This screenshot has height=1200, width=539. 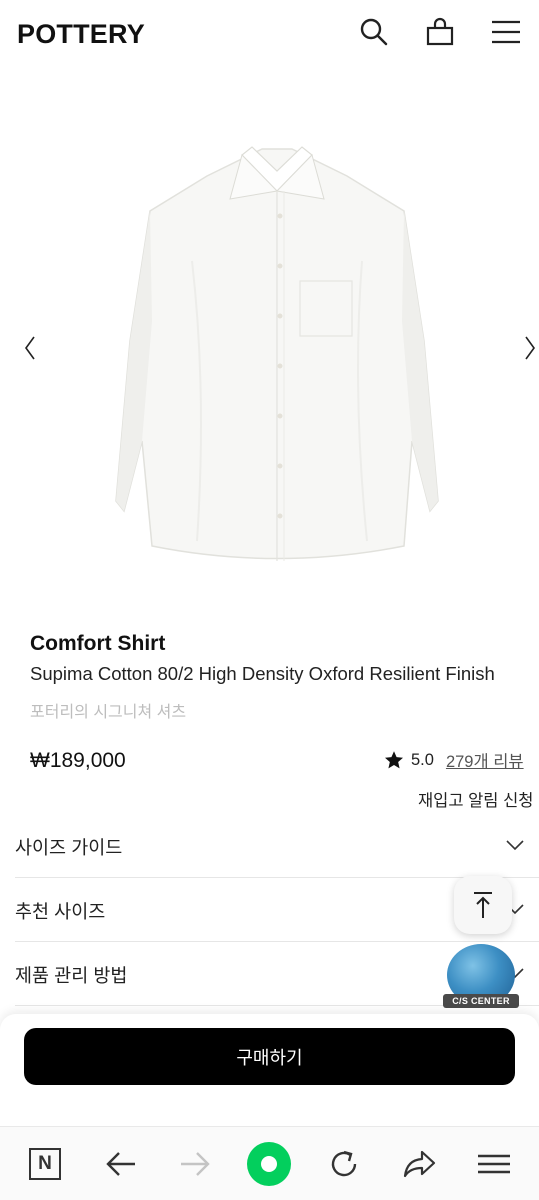 I want to click on reviews-link: 279개 리뷰, so click(x=485, y=760).